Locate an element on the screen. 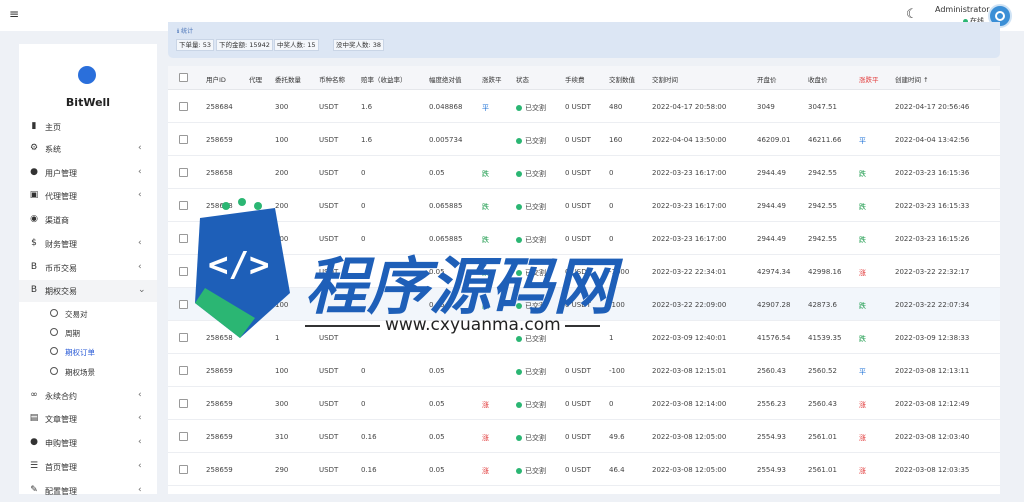 The image size is (1024, 502). cell-amp: 0.065885 is located at coordinates (446, 206).